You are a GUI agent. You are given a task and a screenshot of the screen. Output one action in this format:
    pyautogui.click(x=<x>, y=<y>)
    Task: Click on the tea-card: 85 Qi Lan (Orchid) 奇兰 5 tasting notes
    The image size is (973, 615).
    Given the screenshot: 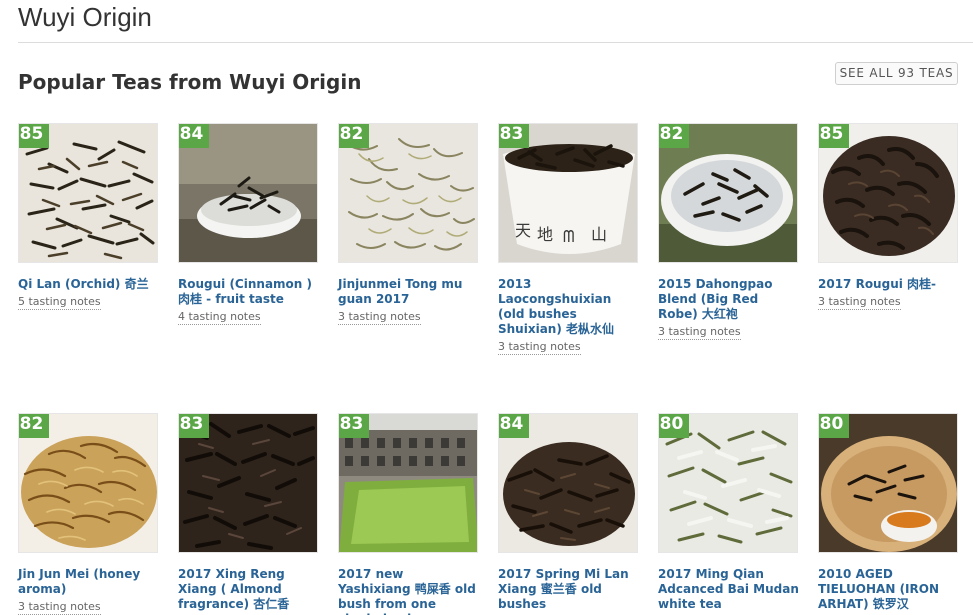 What is the action you would take?
    pyautogui.click(x=89, y=216)
    